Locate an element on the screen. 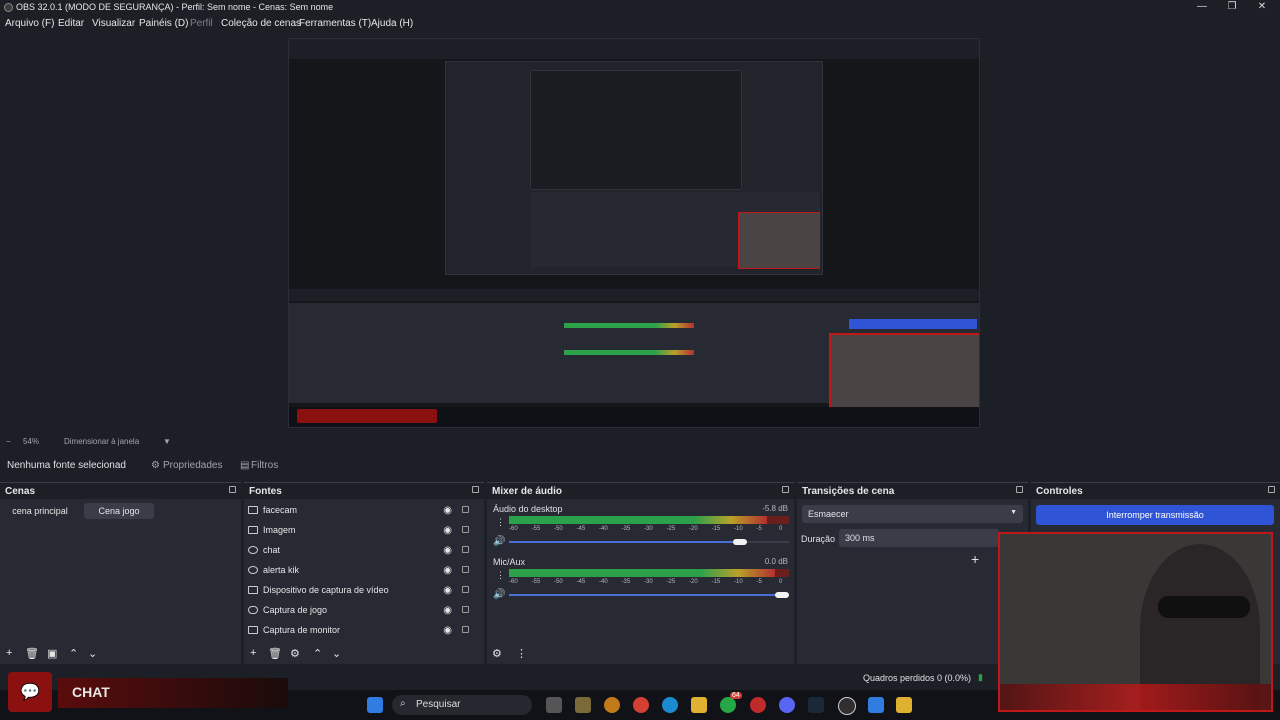  filters-button: Filtros is located at coordinates (264, 465).